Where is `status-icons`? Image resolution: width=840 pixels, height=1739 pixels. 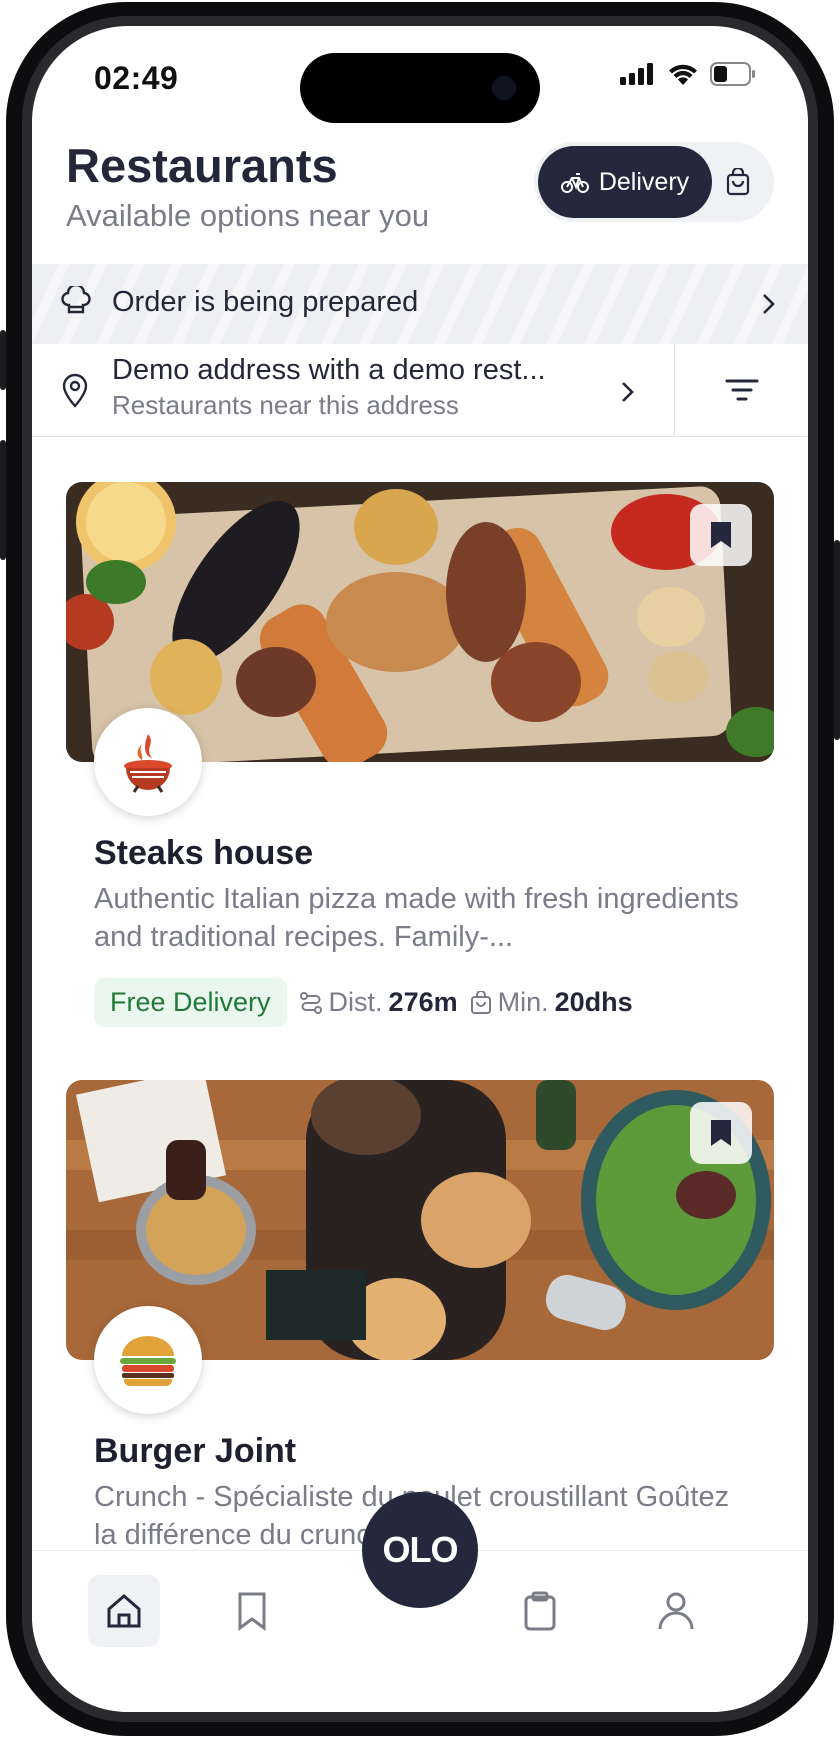 status-icons is located at coordinates (688, 74).